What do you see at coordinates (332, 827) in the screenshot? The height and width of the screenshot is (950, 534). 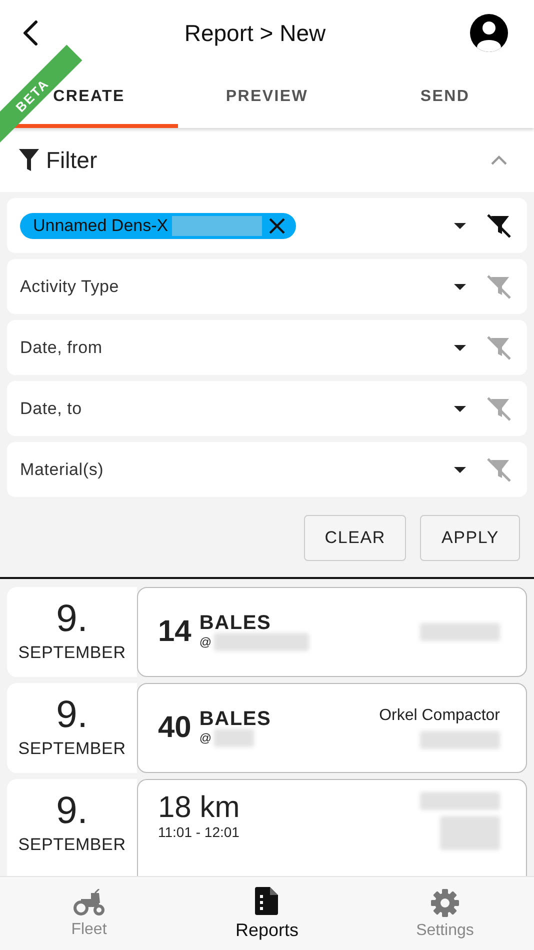 I see `report-card: 18 km 11:01 - 12:01` at bounding box center [332, 827].